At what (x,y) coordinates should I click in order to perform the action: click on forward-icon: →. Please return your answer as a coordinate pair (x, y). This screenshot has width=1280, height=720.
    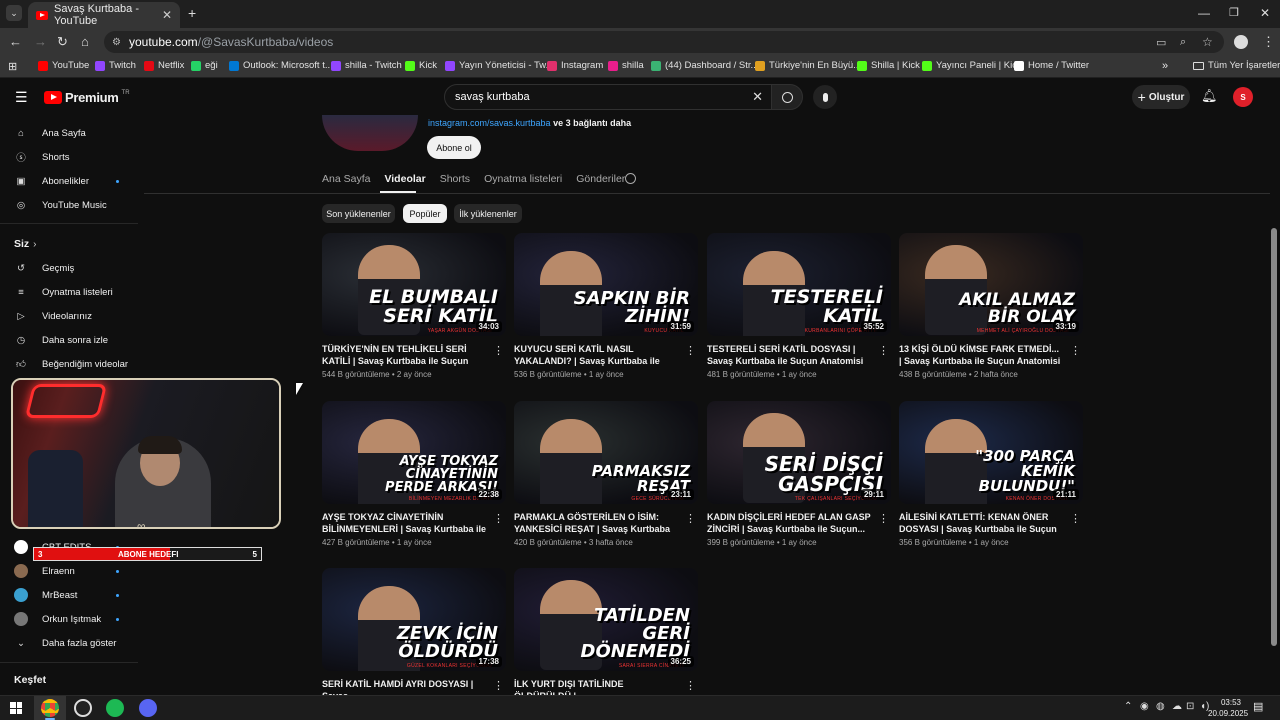
    Looking at the image, I should click on (40, 41).